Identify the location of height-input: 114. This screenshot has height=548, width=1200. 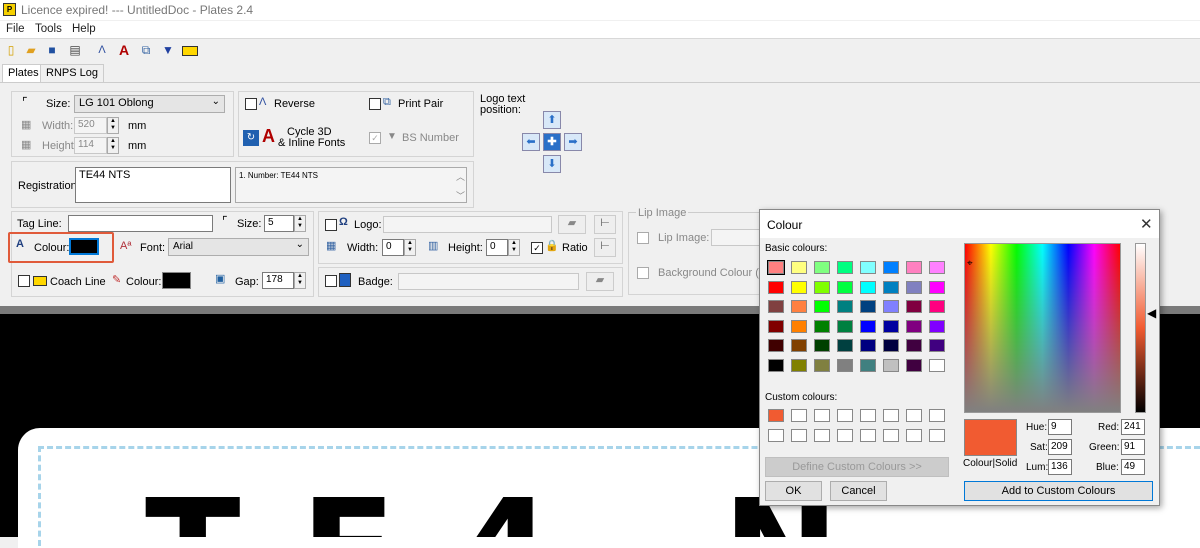
(90, 145).